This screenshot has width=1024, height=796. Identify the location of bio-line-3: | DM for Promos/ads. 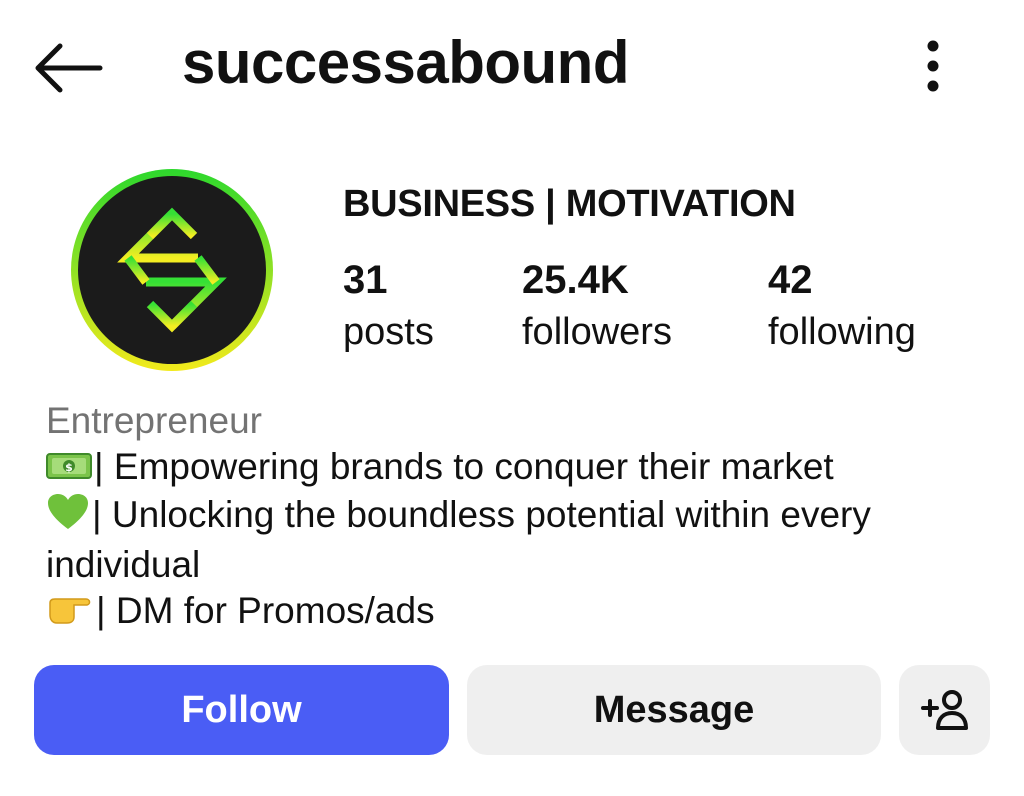
(526, 612).